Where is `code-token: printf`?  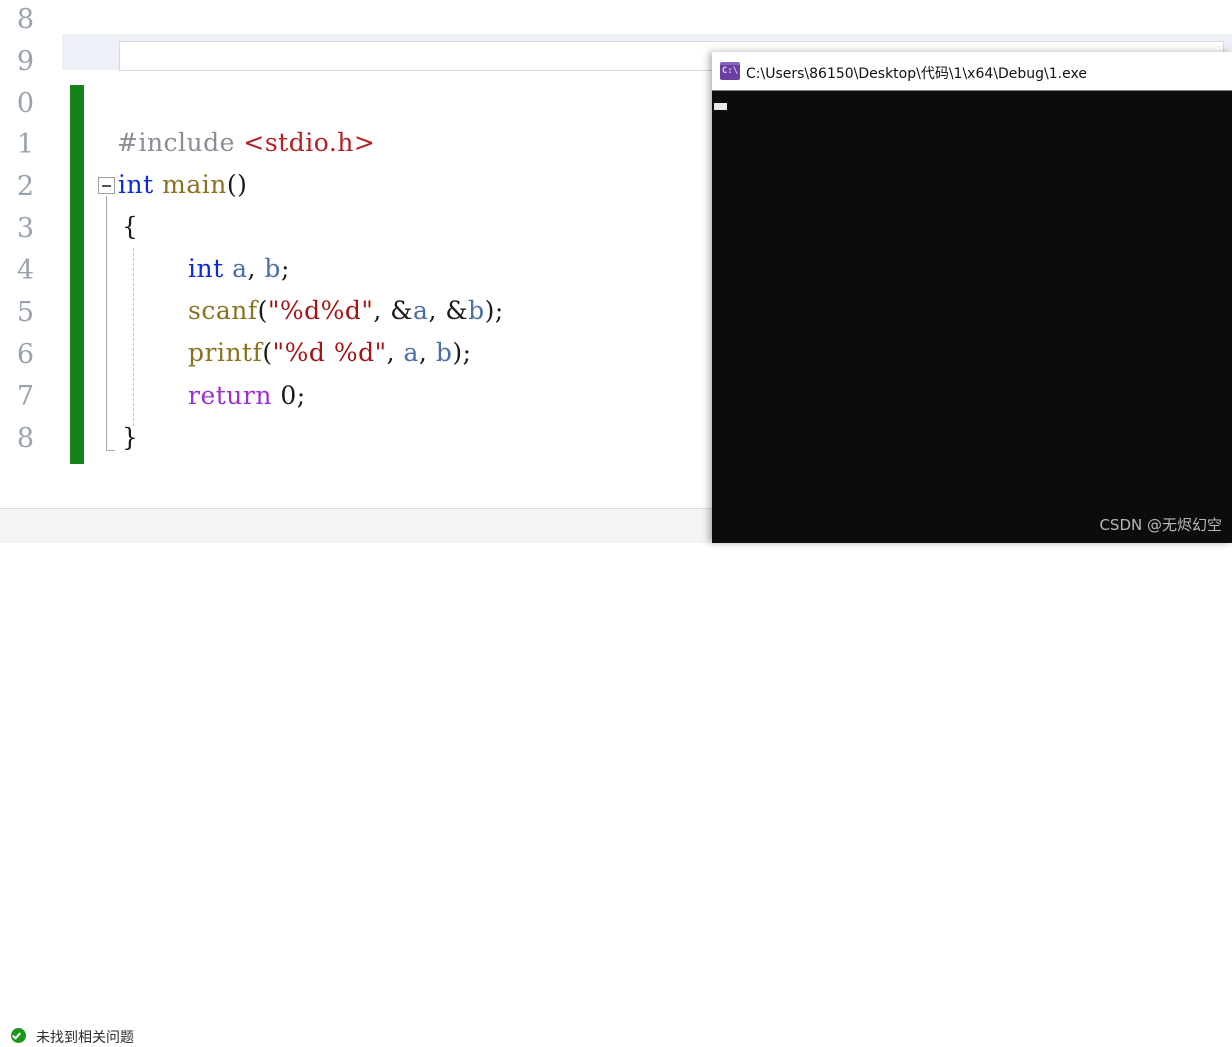
code-token: printf is located at coordinates (225, 352).